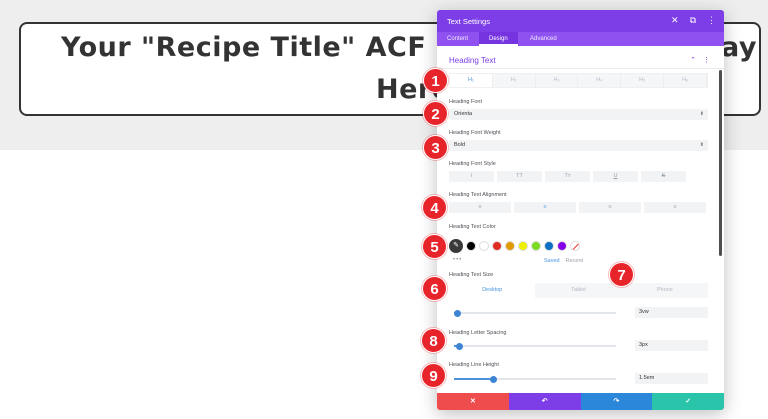 This screenshot has width=768, height=419. I want to click on section-more-icon: ⋮, so click(706, 60).